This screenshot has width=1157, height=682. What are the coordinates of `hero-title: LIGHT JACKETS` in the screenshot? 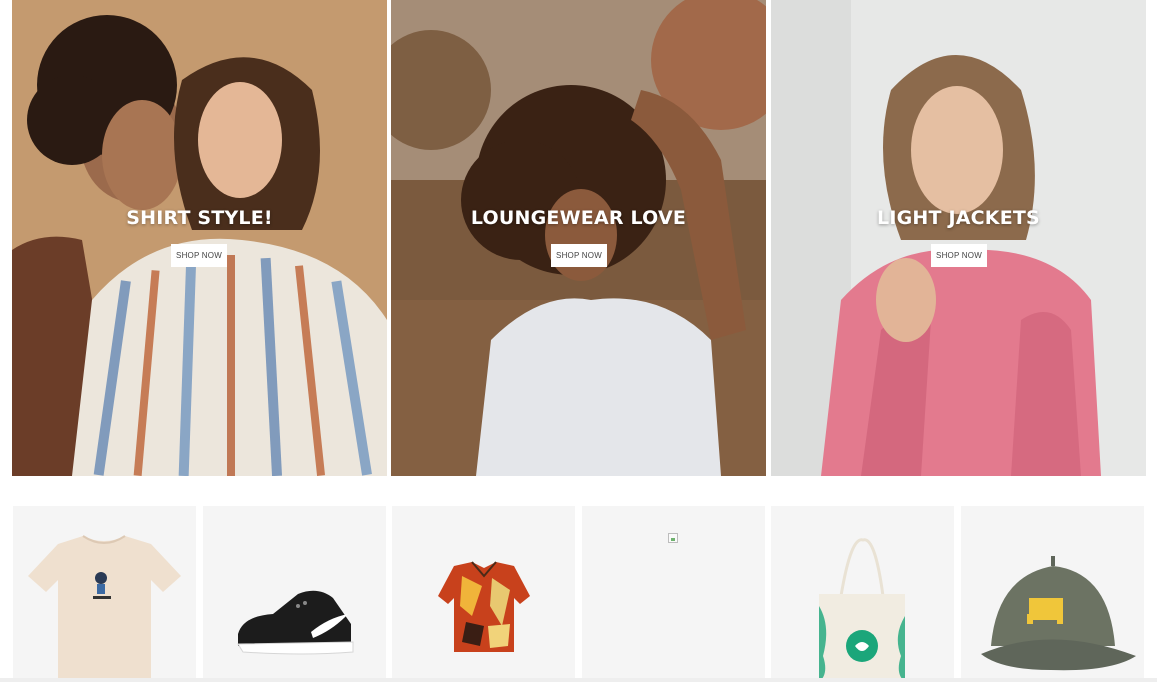 It's located at (958, 218).